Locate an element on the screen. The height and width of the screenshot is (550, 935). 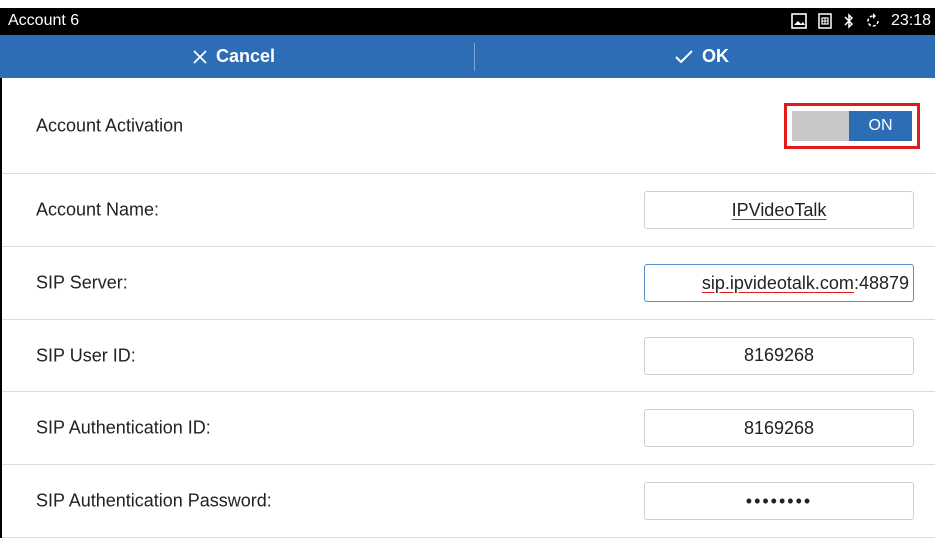
action-bar: Cancel OK is located at coordinates (467, 56).